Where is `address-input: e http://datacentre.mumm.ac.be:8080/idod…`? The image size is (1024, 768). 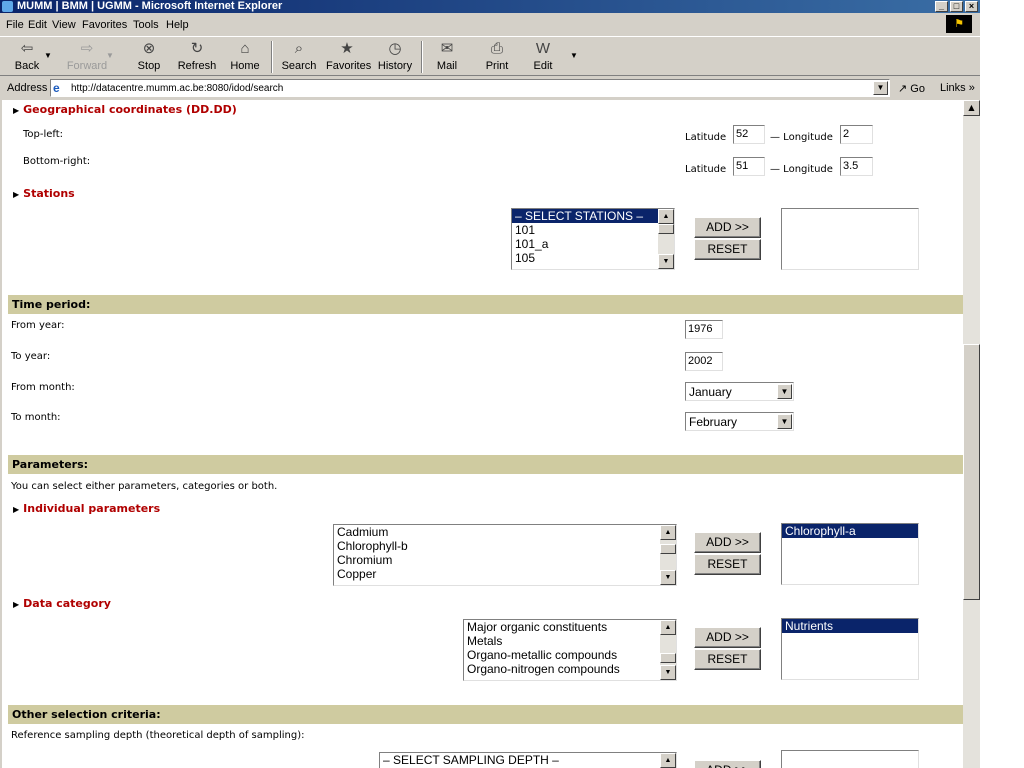
address-input: e http://datacentre.mumm.ac.be:8080/idod… is located at coordinates (470, 88).